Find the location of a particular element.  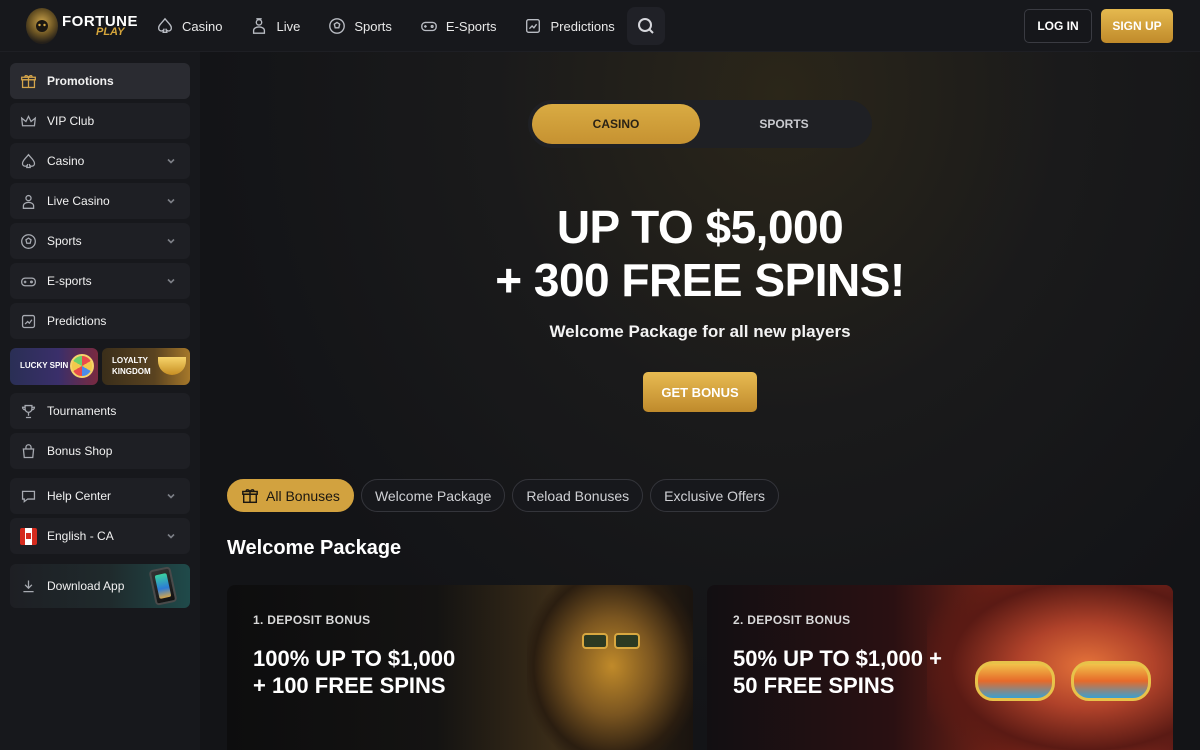

search-icon is located at coordinates (645, 26).